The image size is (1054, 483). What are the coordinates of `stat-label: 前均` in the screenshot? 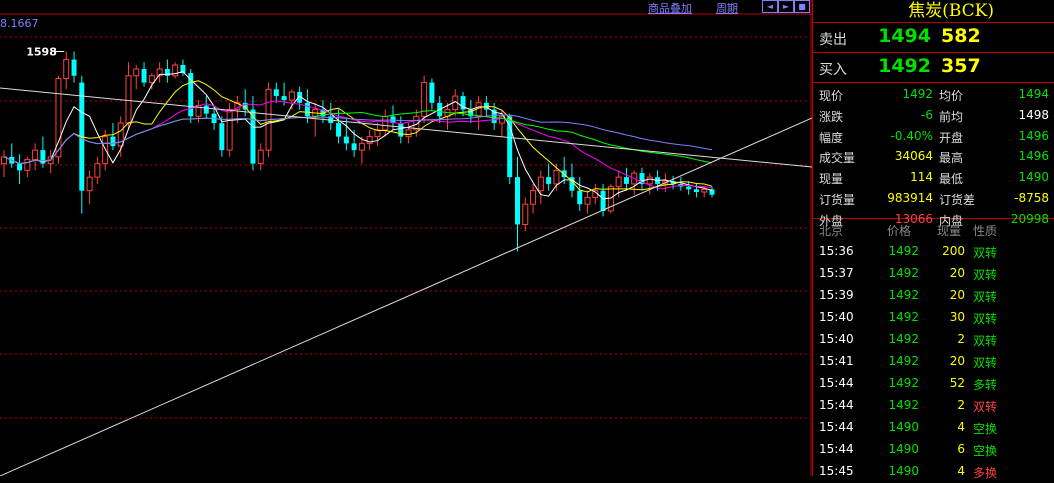 It's located at (951, 116).